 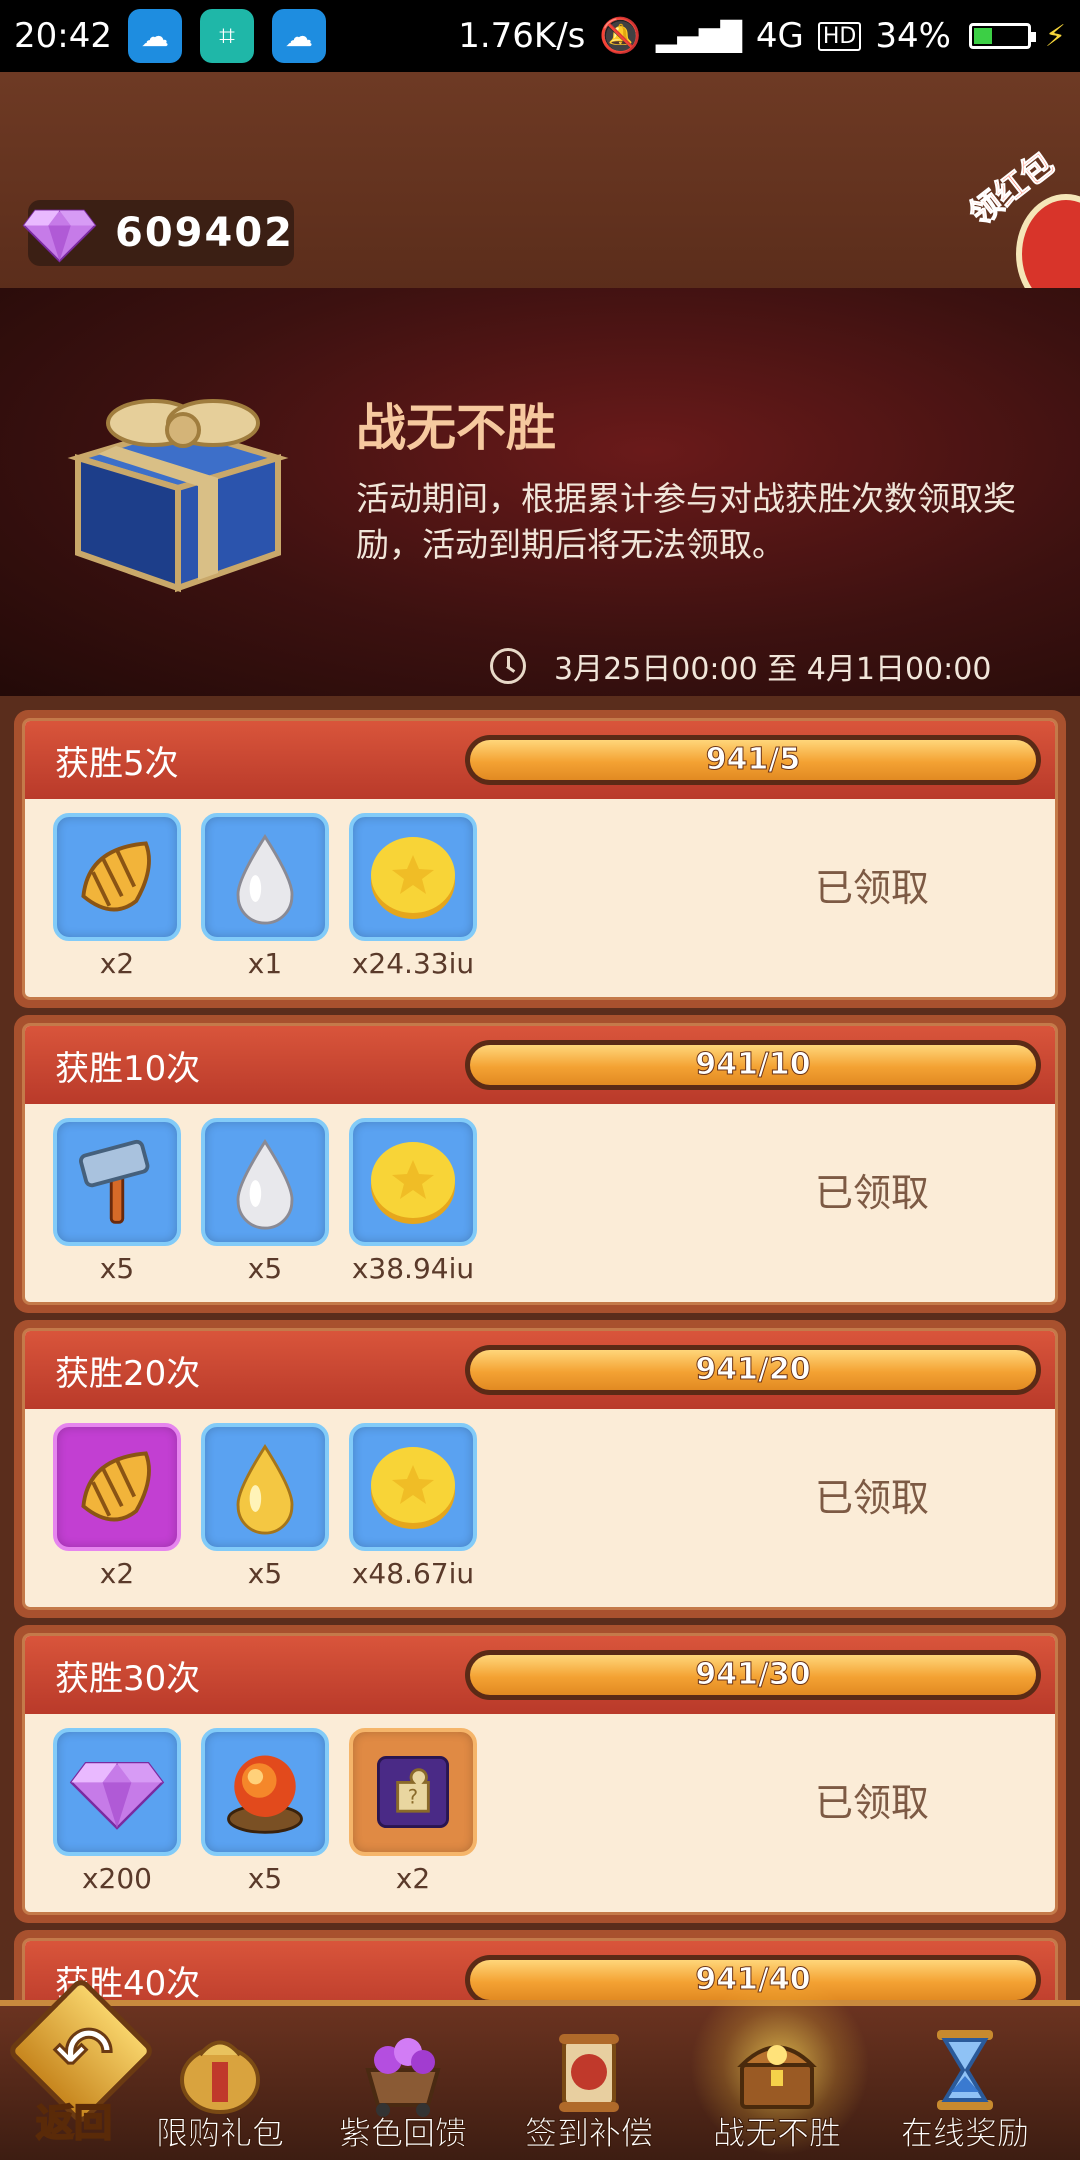 I want to click on silver-drop-icon, so click(x=265, y=877).